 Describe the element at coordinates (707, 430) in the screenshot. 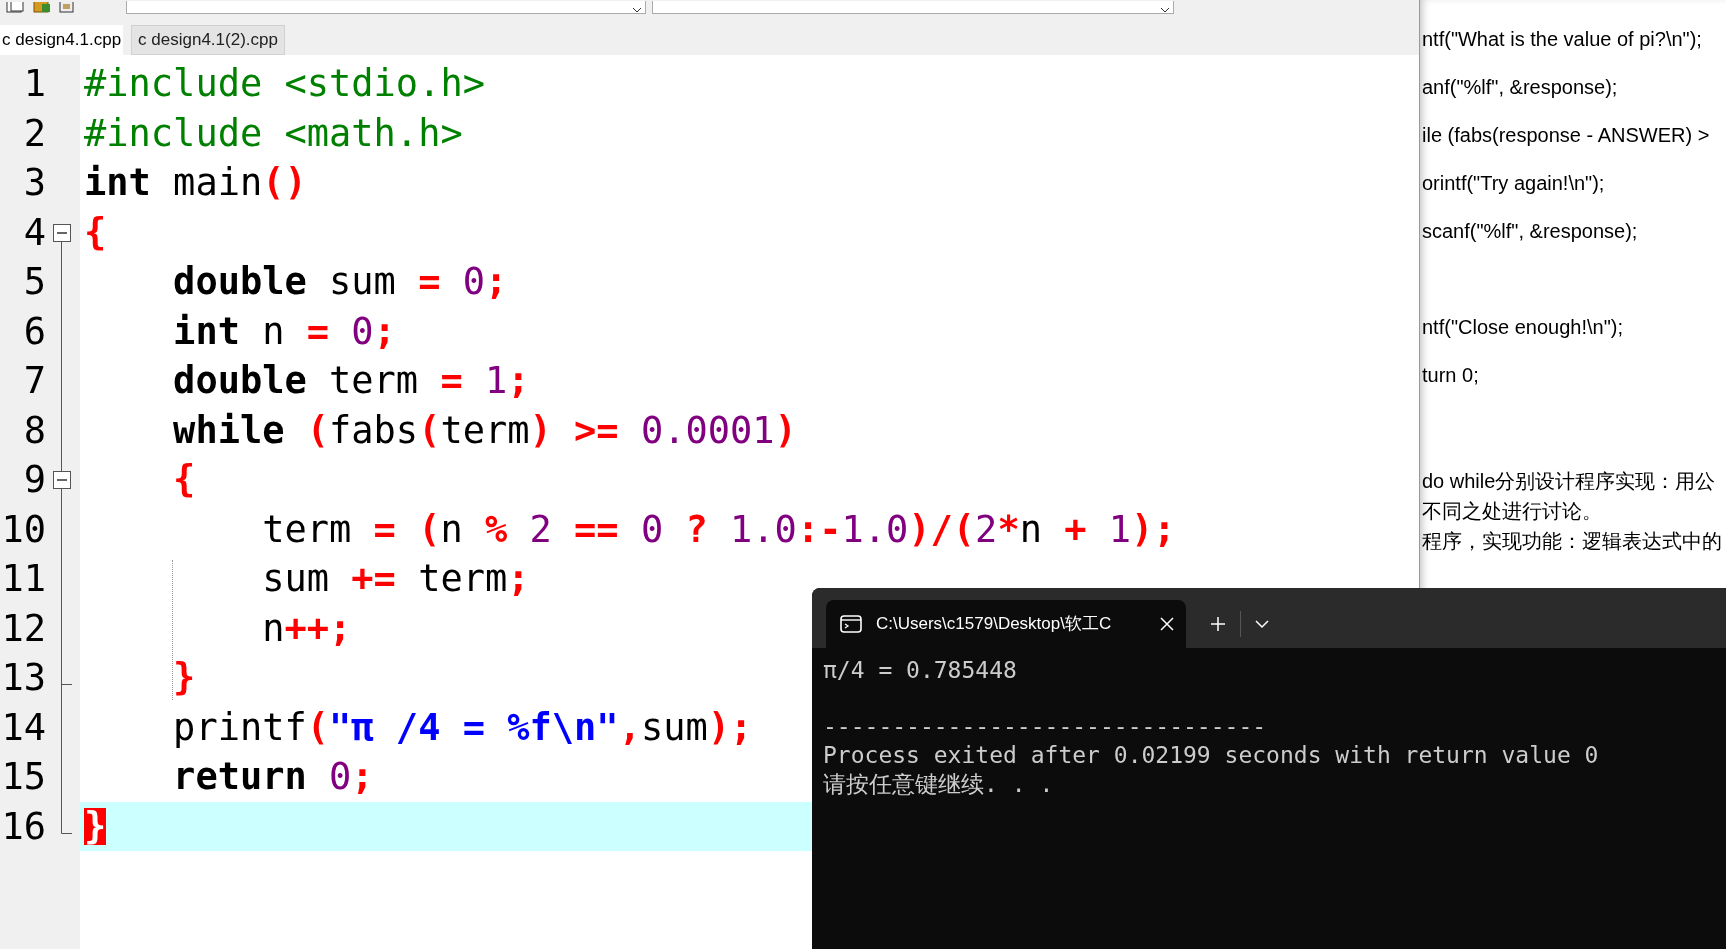

I see `code-token: 0.0001` at that location.